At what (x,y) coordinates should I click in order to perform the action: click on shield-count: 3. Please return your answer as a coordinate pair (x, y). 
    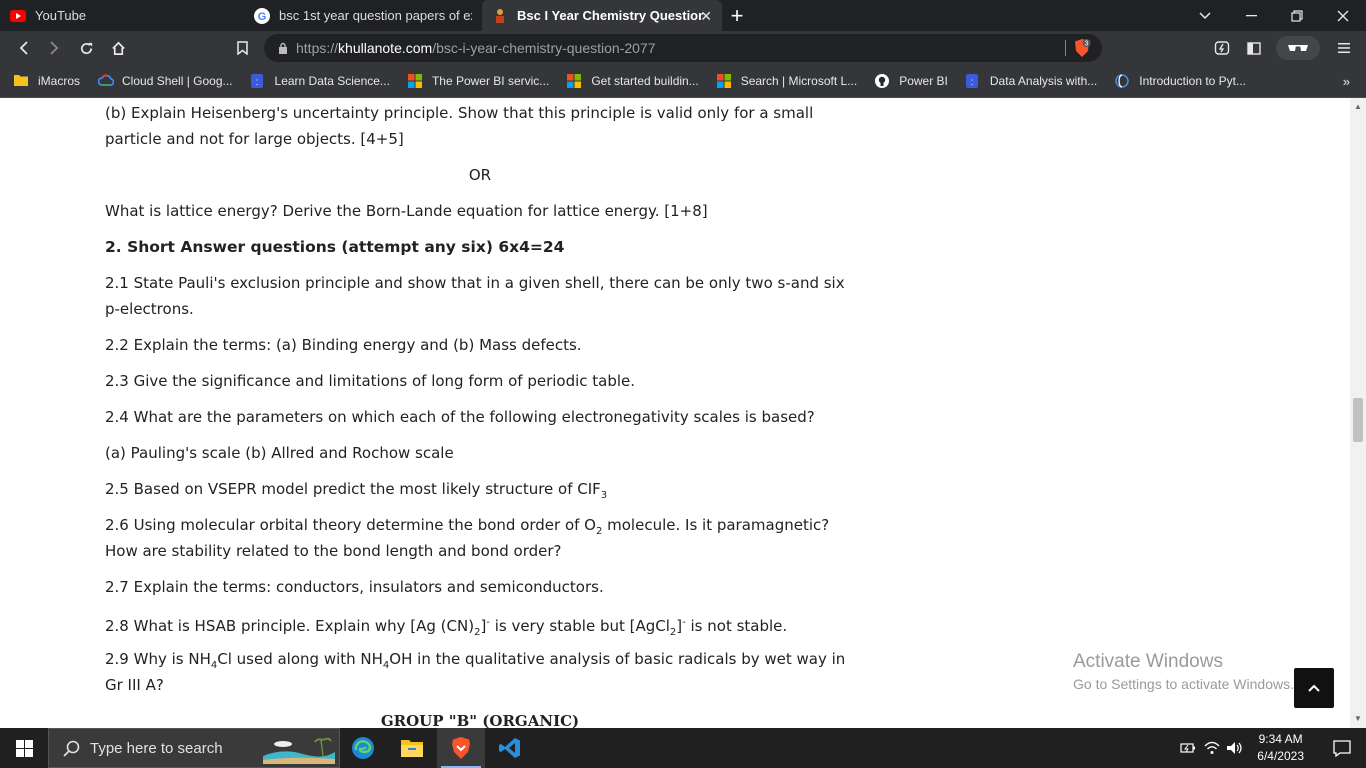
    Looking at the image, I should click on (1087, 44).